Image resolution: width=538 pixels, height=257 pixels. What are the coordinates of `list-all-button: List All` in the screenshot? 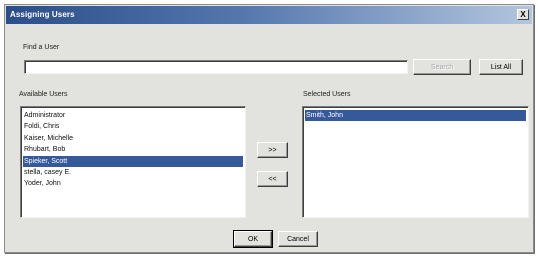 It's located at (501, 67).